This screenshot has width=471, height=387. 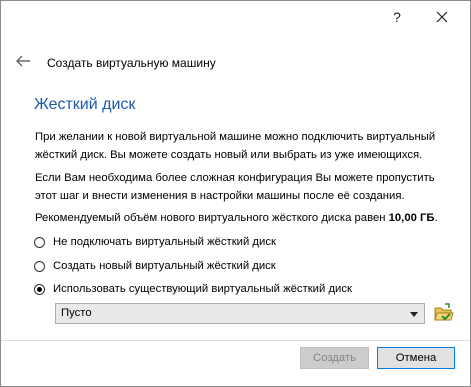 I want to click on radio-button-selected, so click(x=39, y=289).